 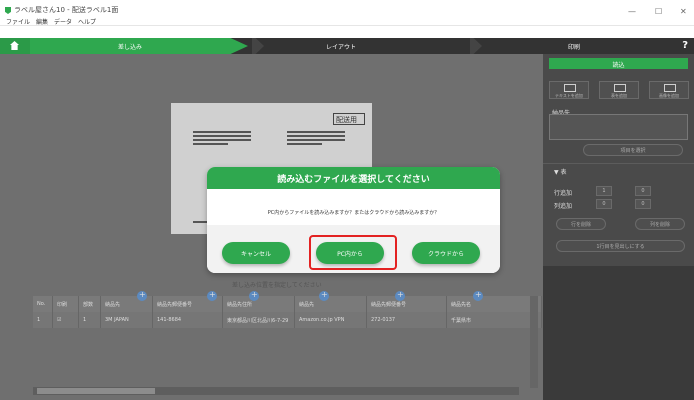 I want to click on dialog-header: 読み込むファイルを選択してください, so click(x=353, y=178).